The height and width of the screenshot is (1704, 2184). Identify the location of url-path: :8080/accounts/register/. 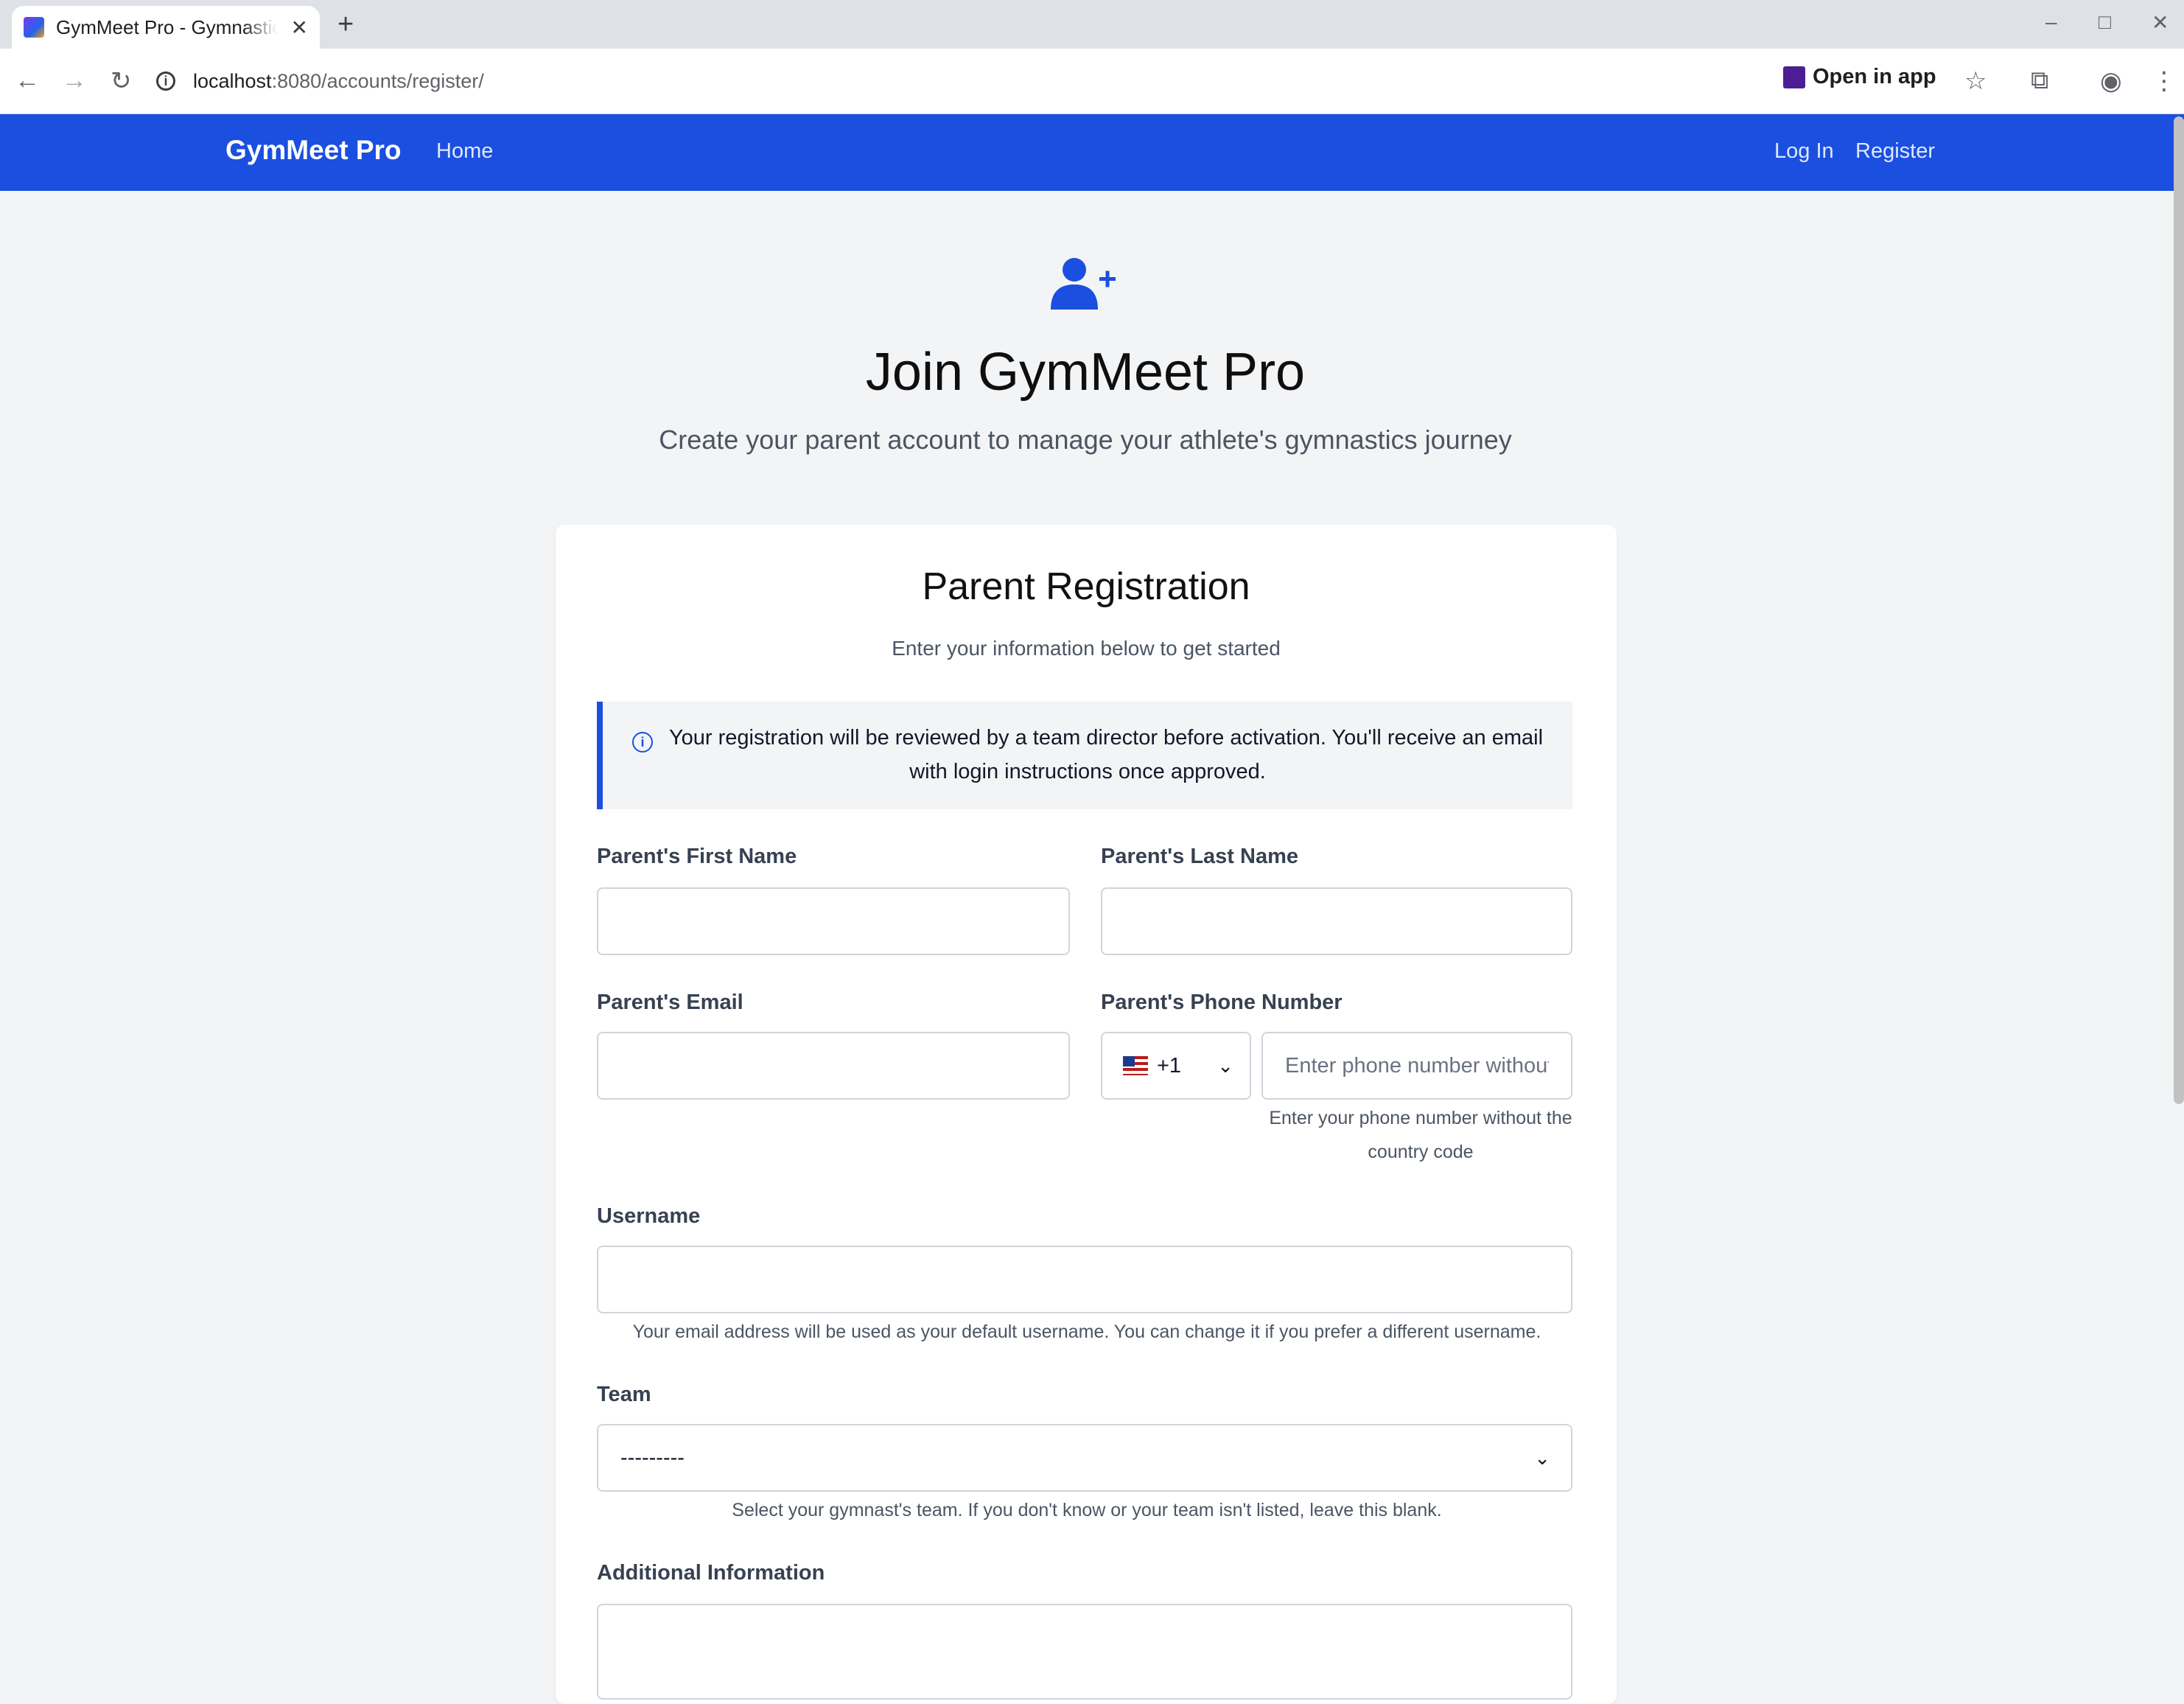
(377, 80).